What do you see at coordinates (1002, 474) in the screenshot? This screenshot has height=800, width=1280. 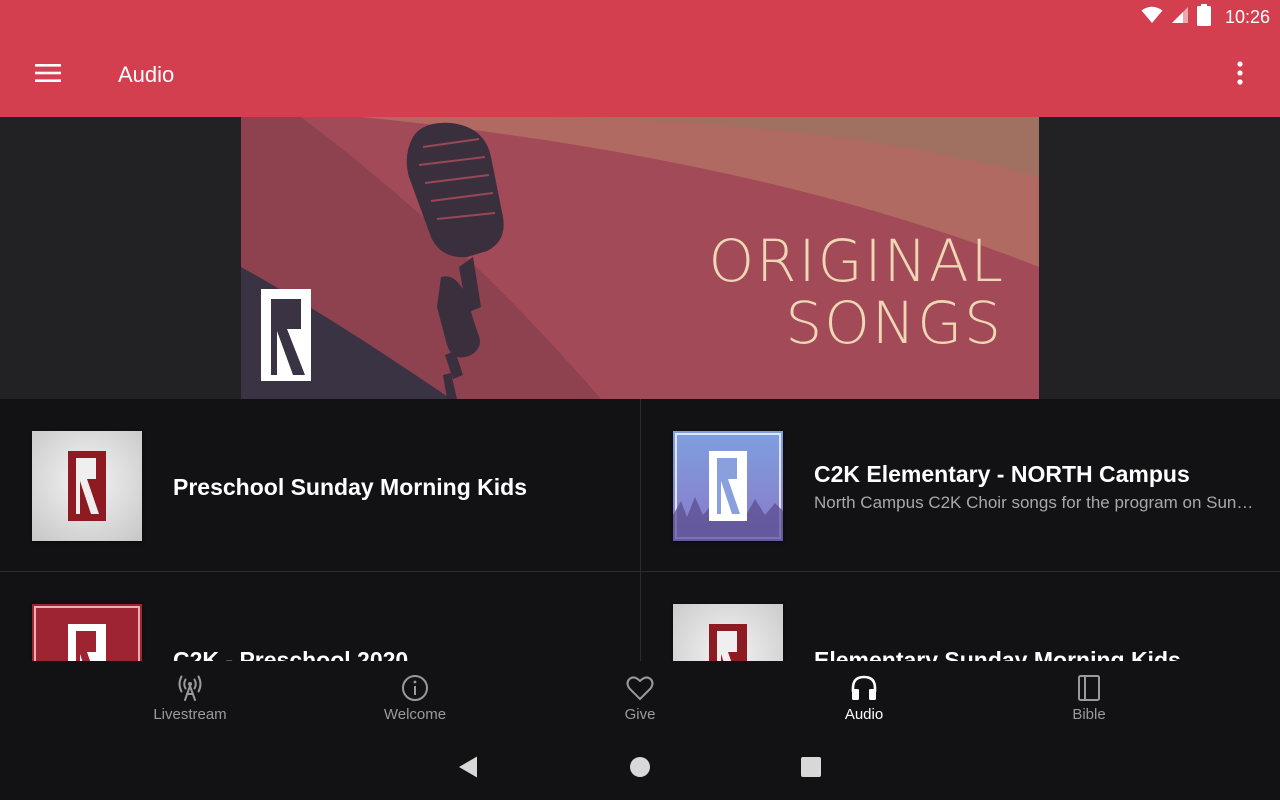 I see `item-title: C2K Elementary - NORTH Campus` at bounding box center [1002, 474].